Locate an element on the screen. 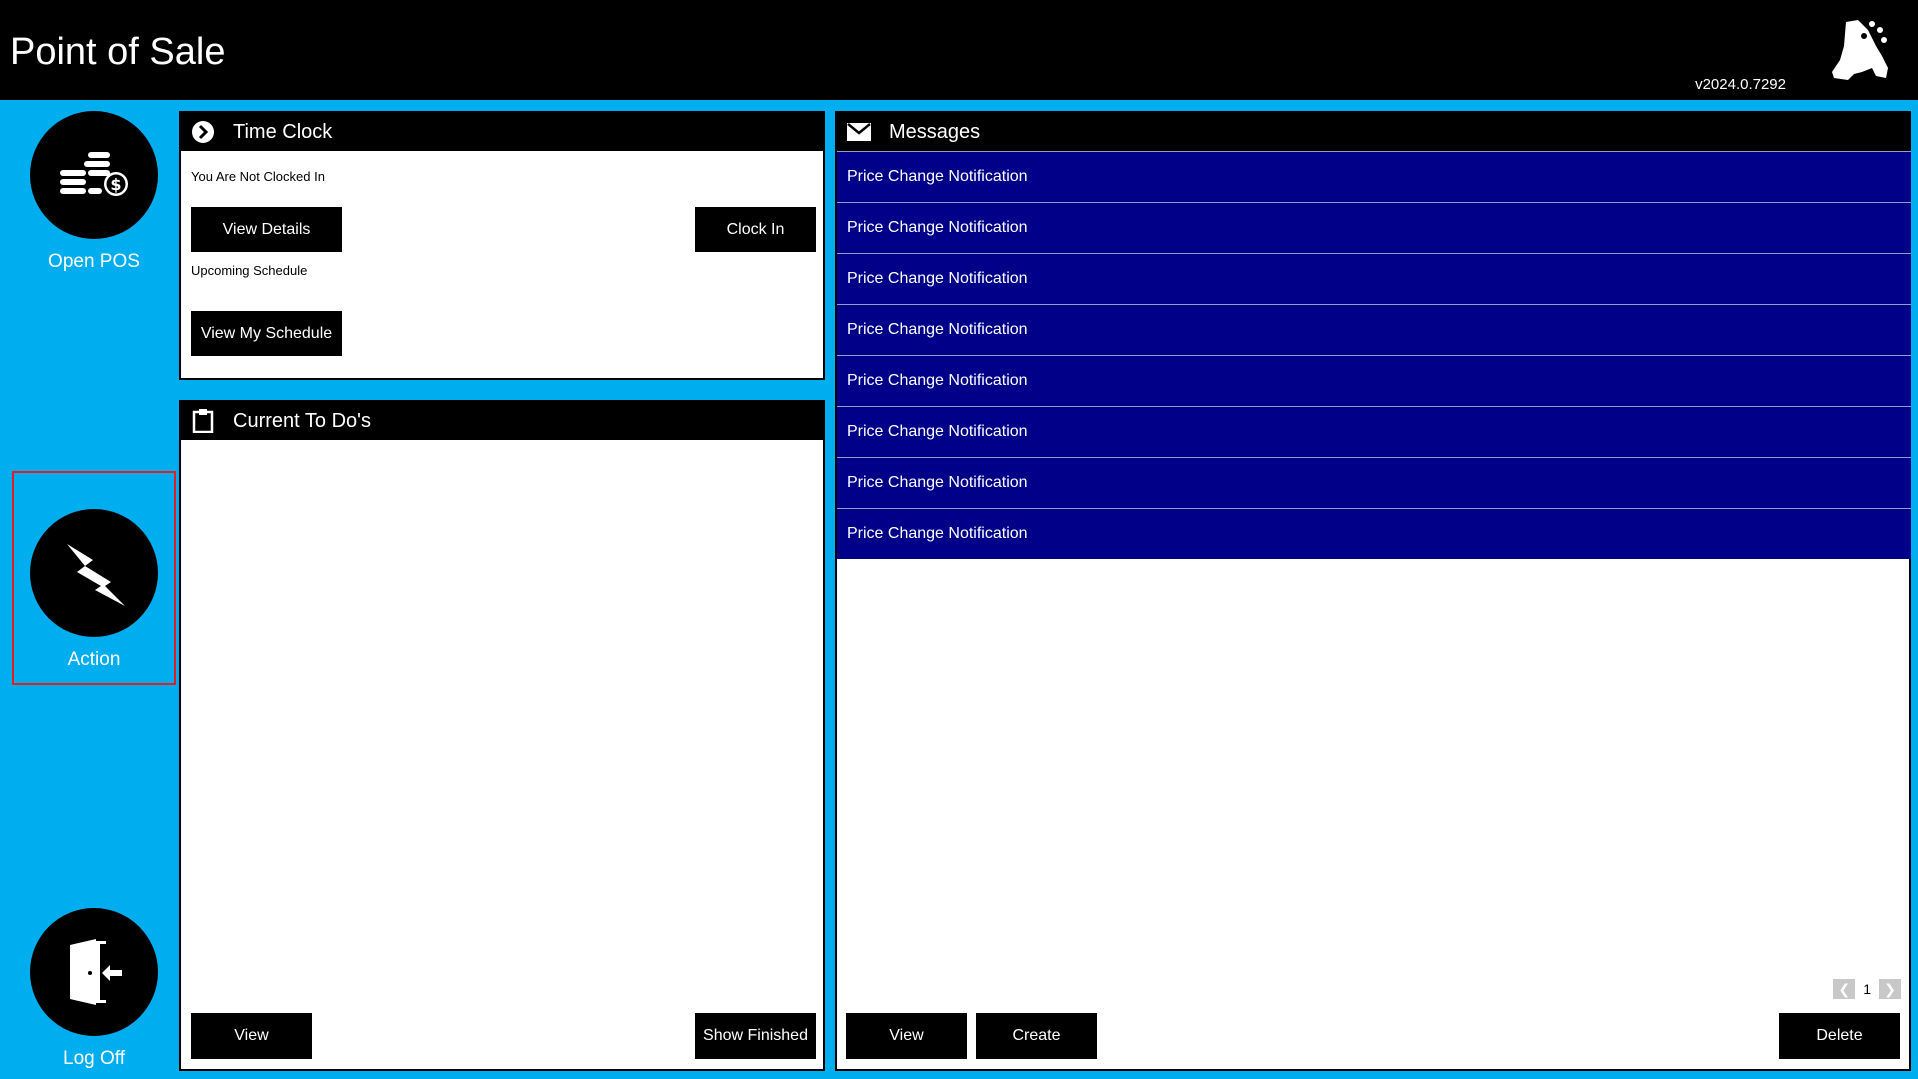 The width and height of the screenshot is (1918, 1079). page-number: 1 is located at coordinates (1867, 989).